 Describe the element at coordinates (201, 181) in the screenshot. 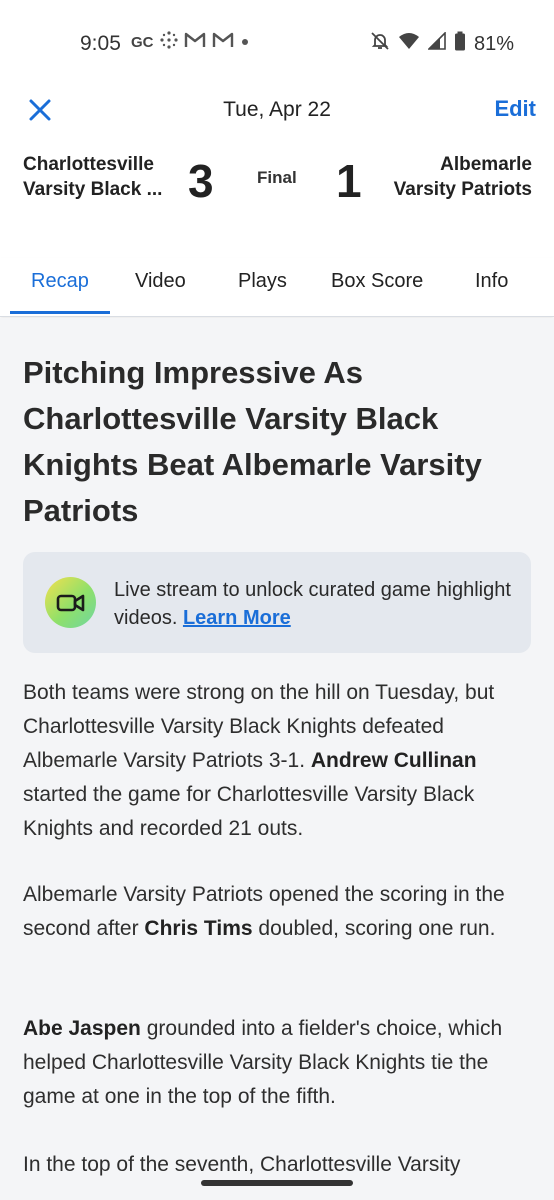

I see `home-score: 3` at that location.